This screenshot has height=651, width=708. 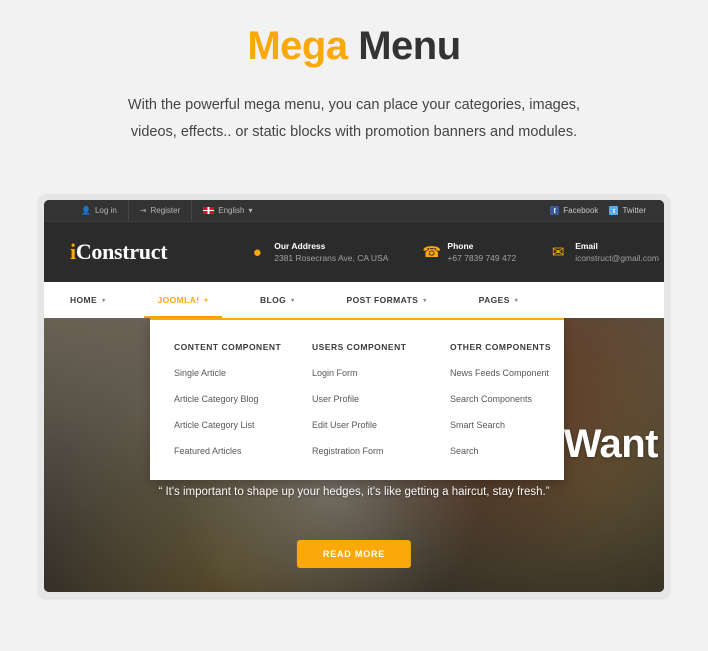 I want to click on contact-address-label: Our Address, so click(x=300, y=245).